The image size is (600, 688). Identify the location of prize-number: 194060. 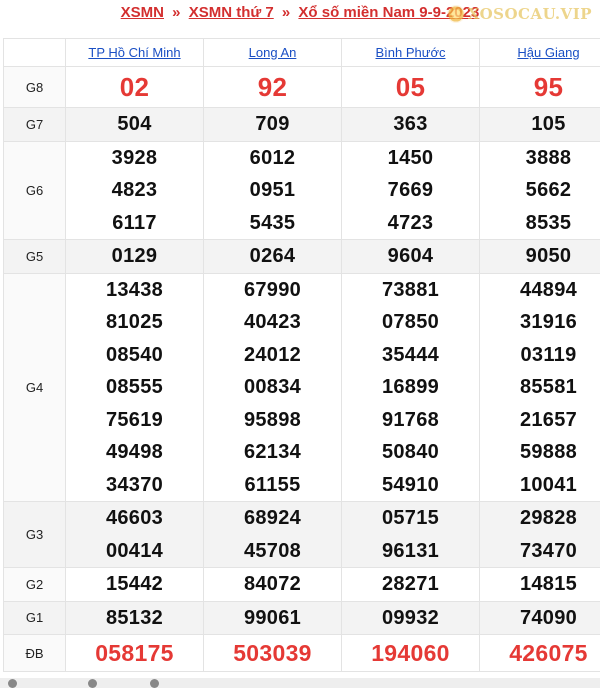
(410, 653).